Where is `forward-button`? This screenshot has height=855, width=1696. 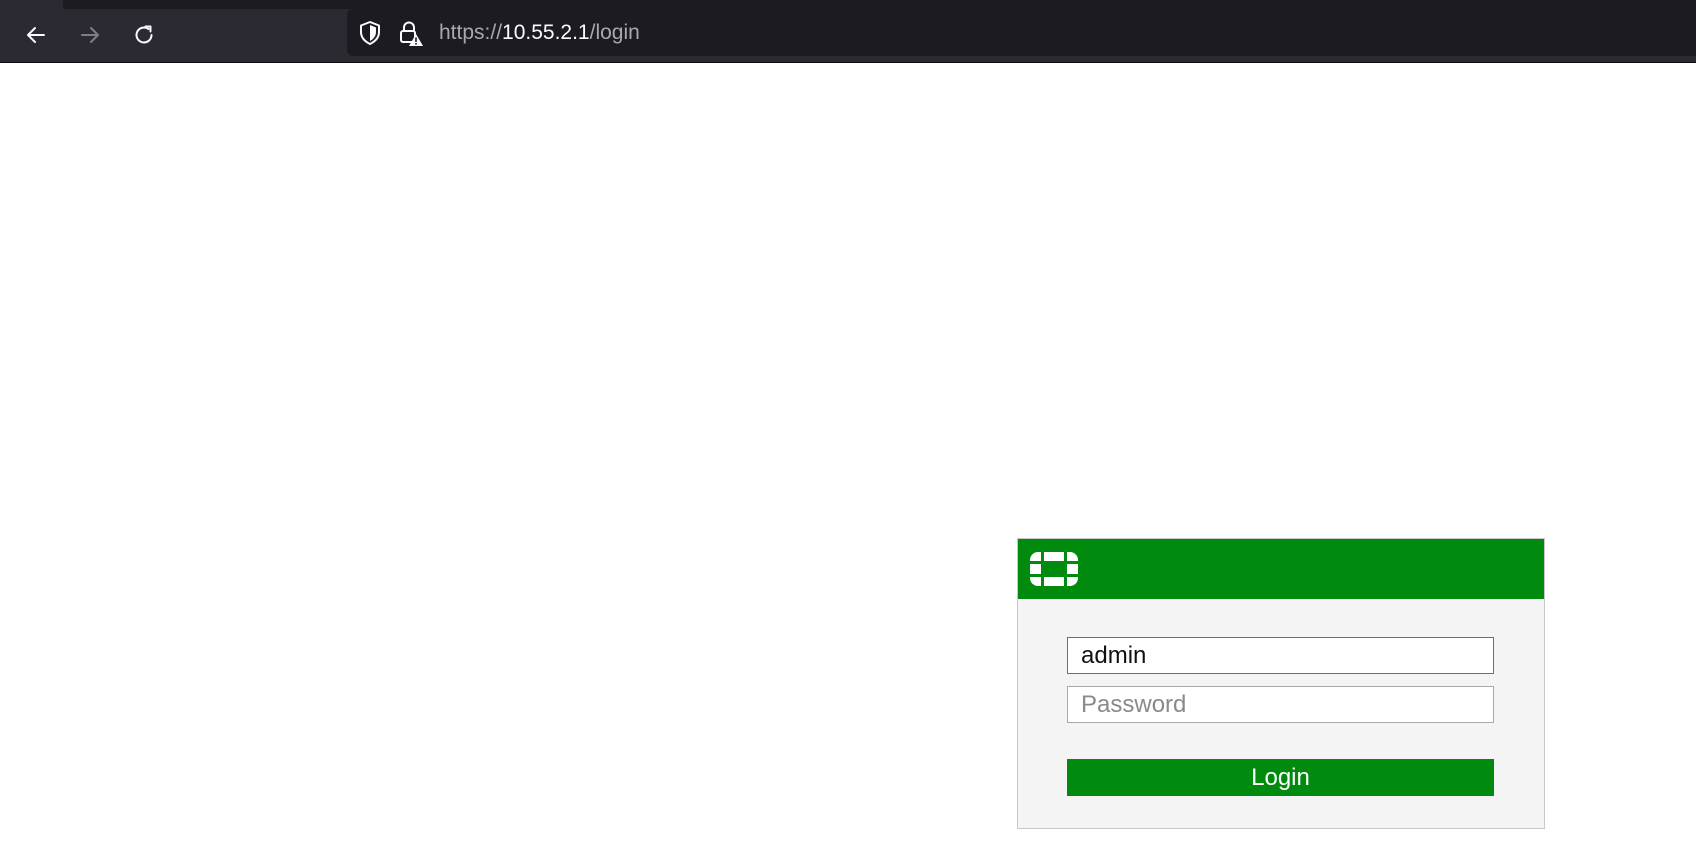
forward-button is located at coordinates (90, 35).